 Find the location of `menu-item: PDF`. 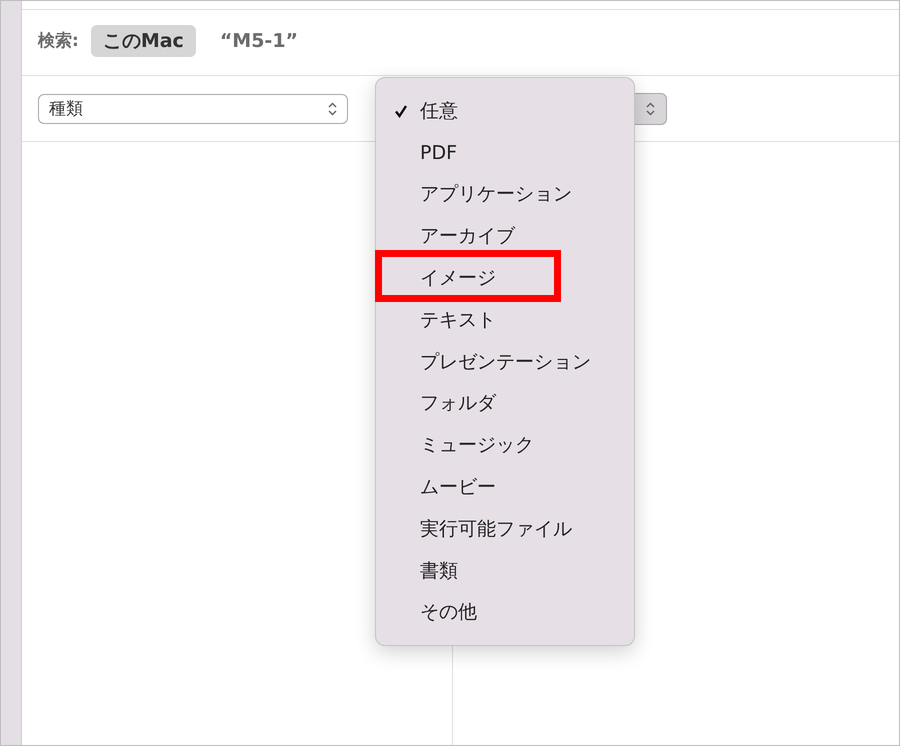

menu-item: PDF is located at coordinates (505, 153).